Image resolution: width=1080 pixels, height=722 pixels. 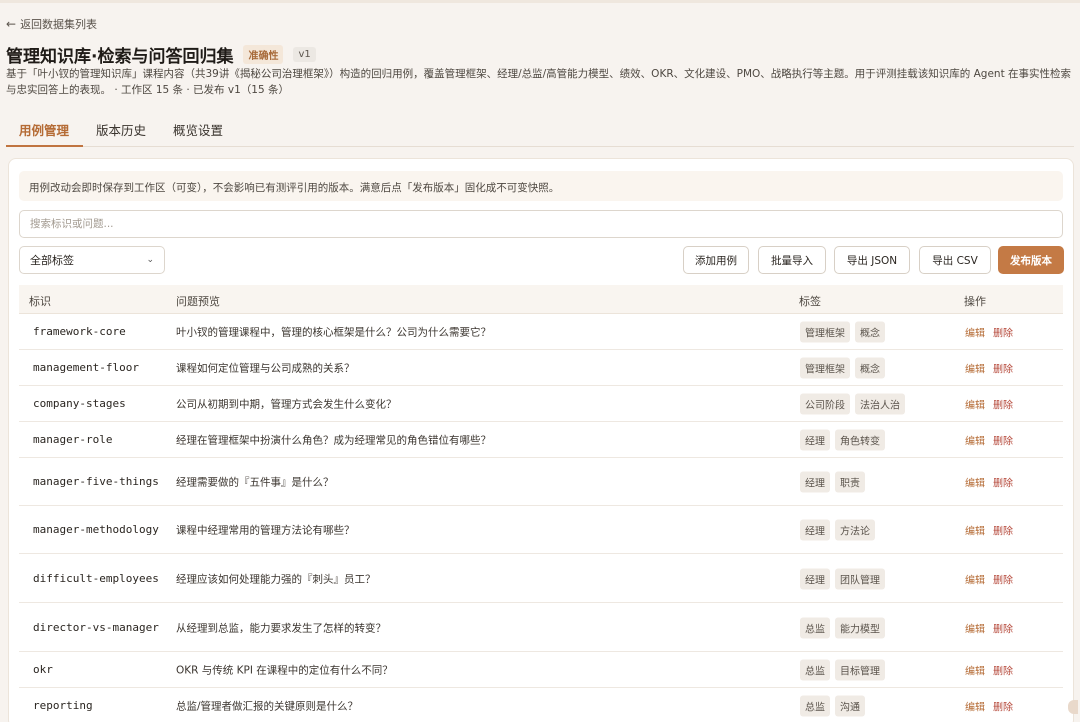 I want to click on chevron-down-icon: ⌄, so click(x=150, y=260).